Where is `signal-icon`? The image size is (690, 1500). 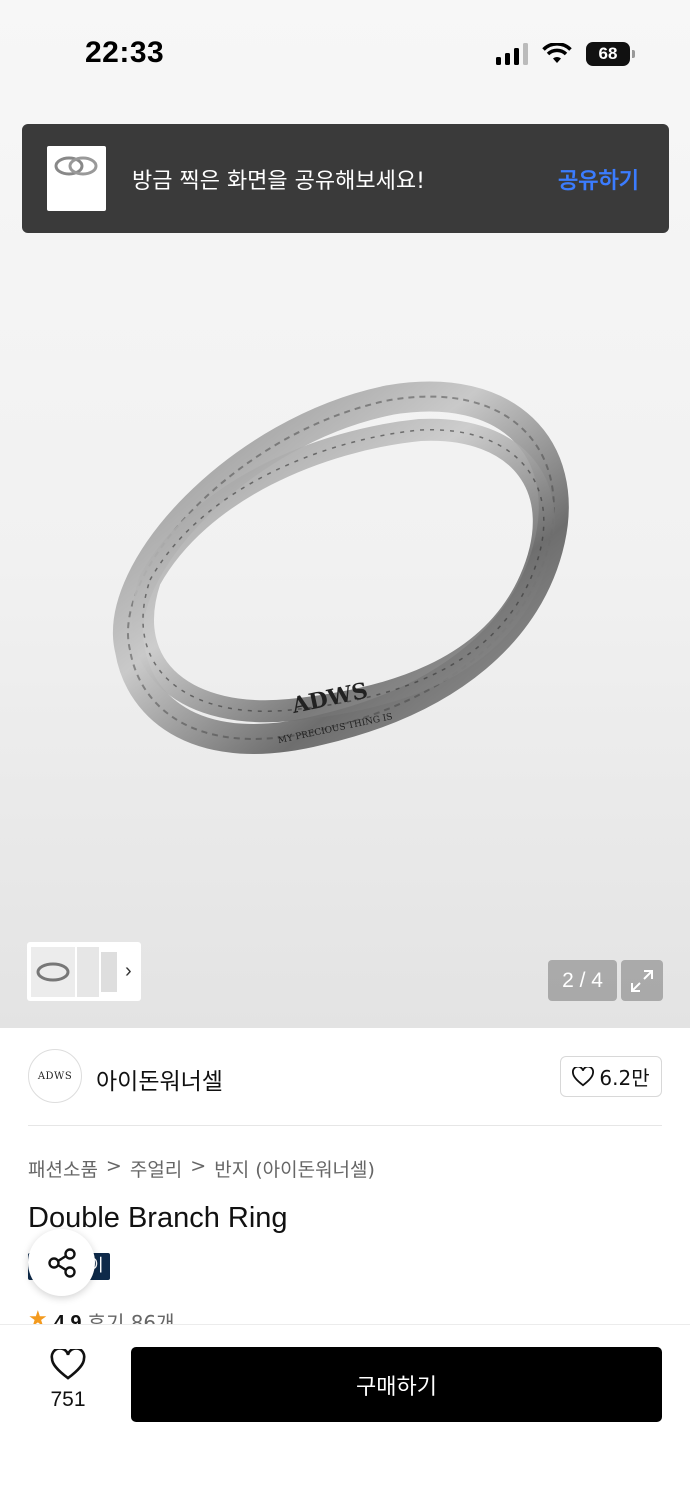 signal-icon is located at coordinates (512, 54).